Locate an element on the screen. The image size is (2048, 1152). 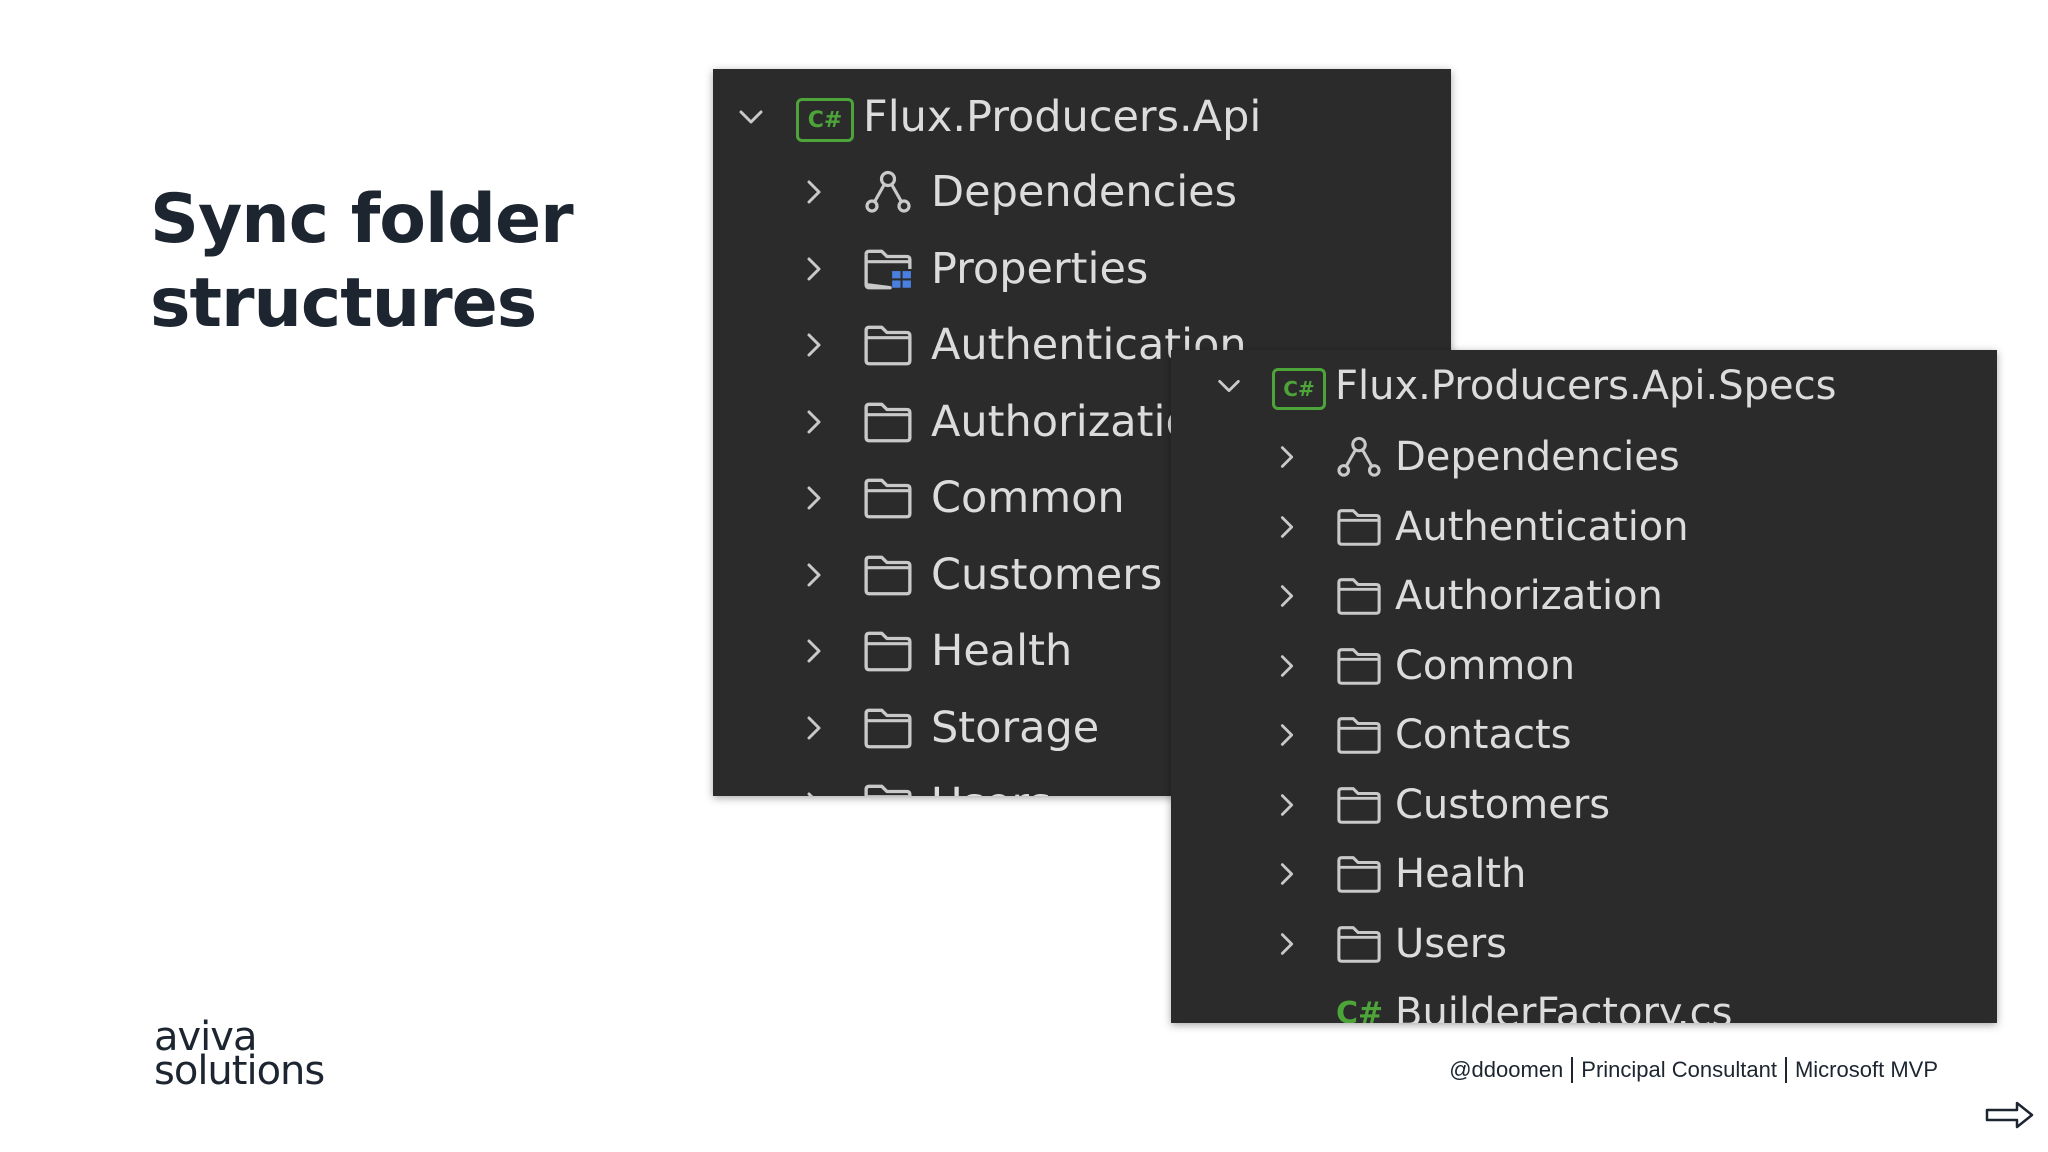
properties-folder-icon is located at coordinates (888, 269).